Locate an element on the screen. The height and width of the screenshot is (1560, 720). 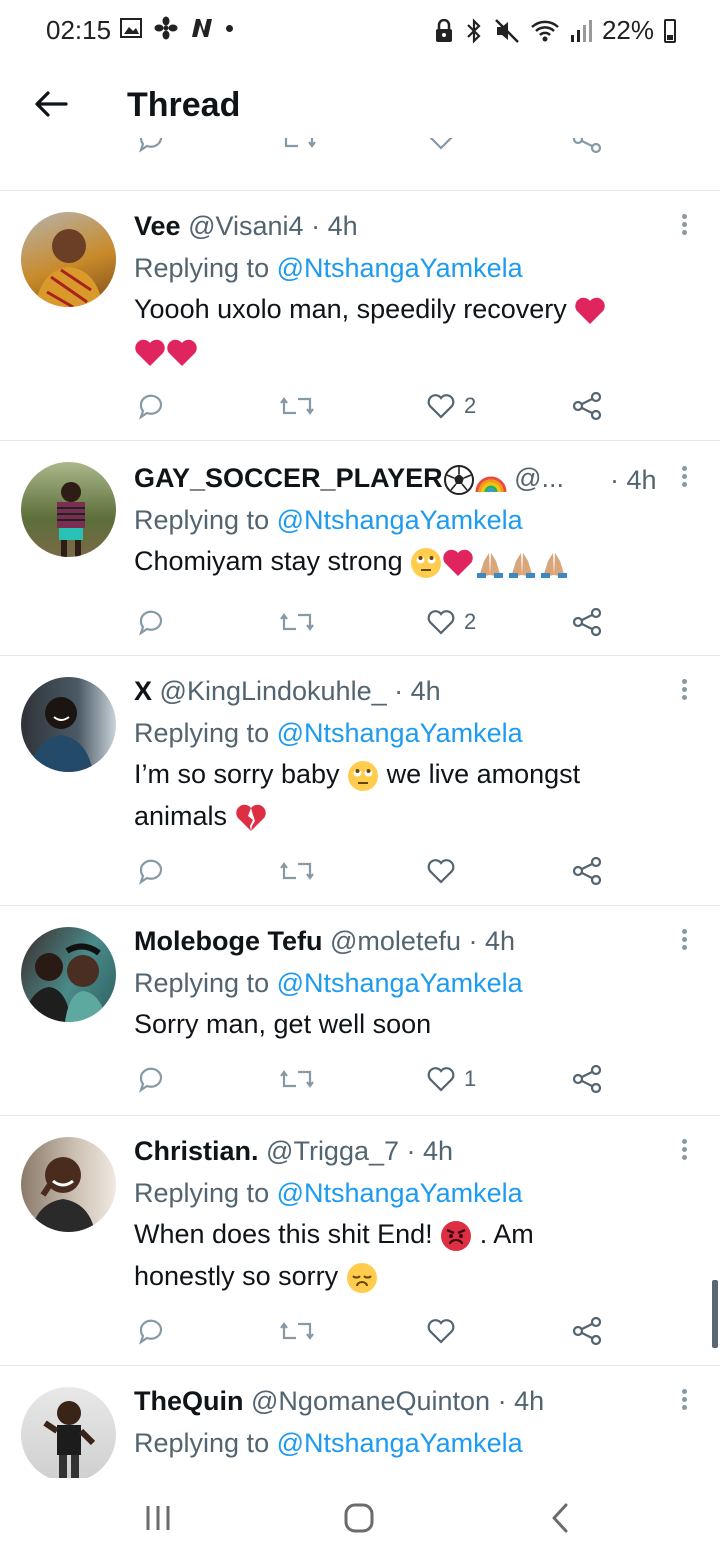
home-icon is located at coordinates (359, 1518).